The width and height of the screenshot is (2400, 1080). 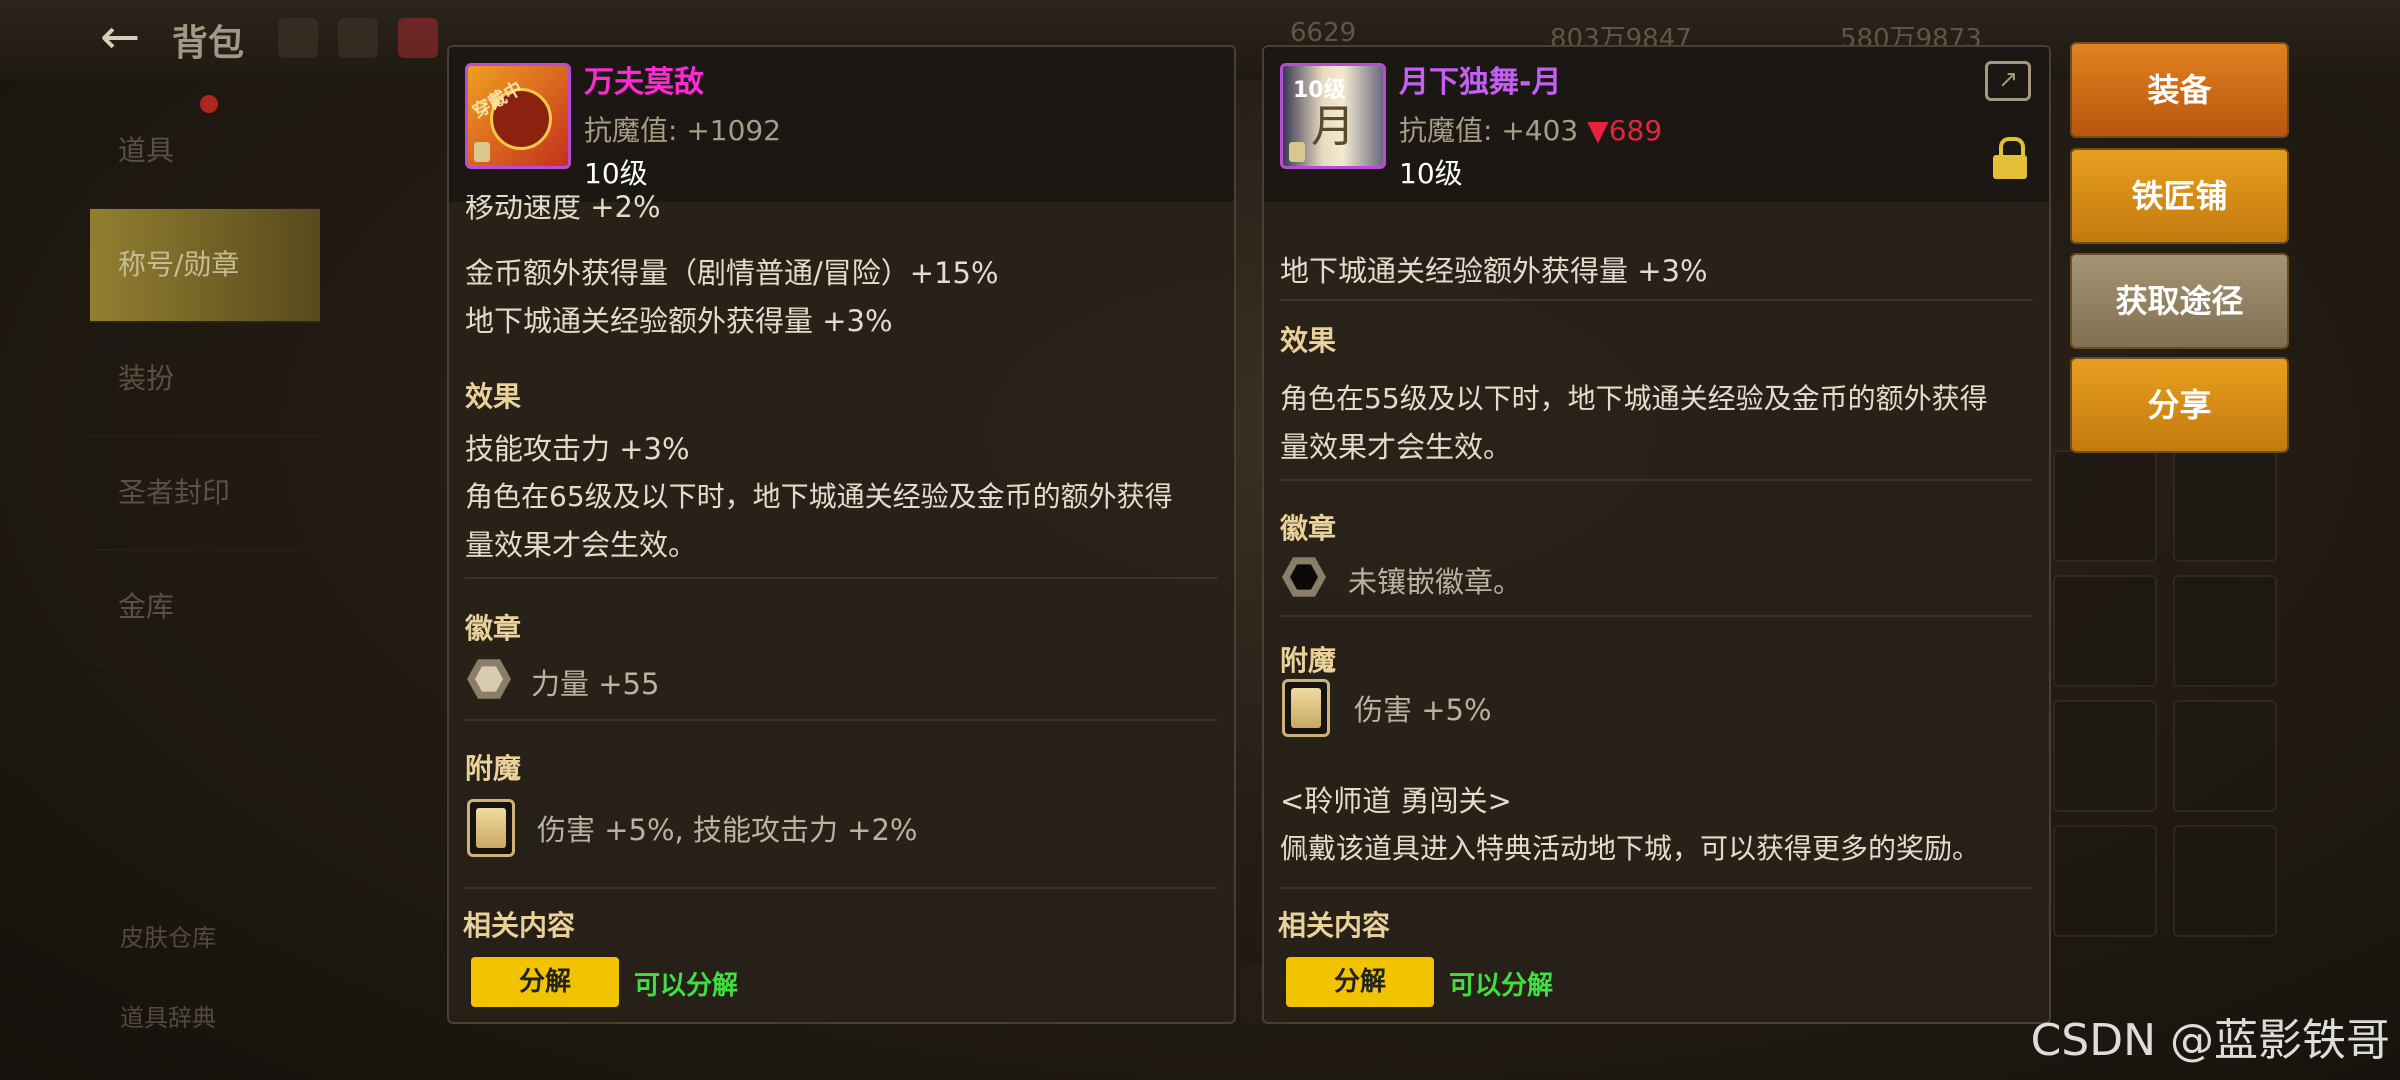 What do you see at coordinates (2179, 301) in the screenshot?
I see `obtain-route-button: 获取途径` at bounding box center [2179, 301].